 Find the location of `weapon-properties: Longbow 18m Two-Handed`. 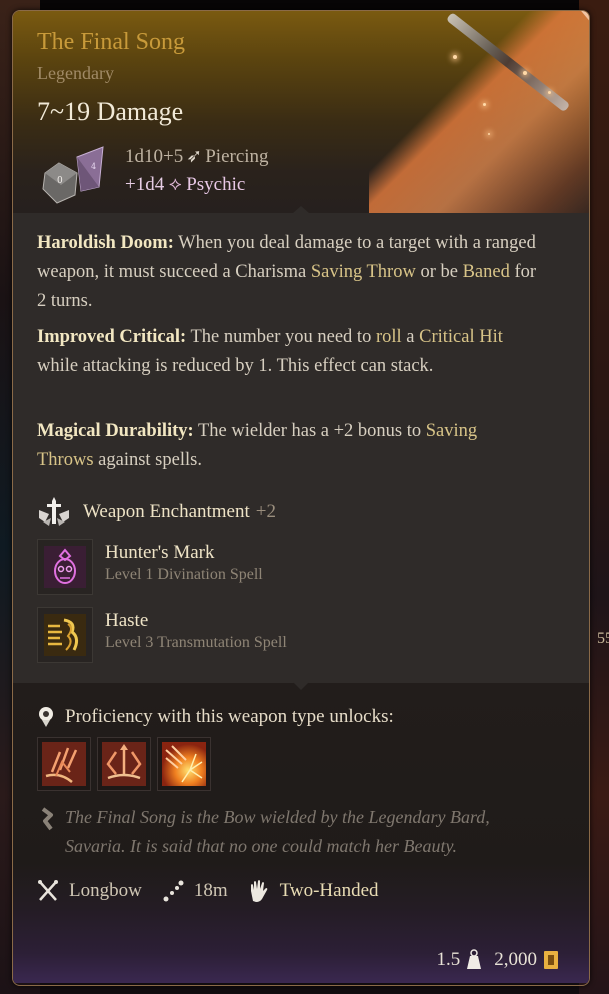

weapon-properties: Longbow 18m Two-Handed is located at coordinates (218, 891).